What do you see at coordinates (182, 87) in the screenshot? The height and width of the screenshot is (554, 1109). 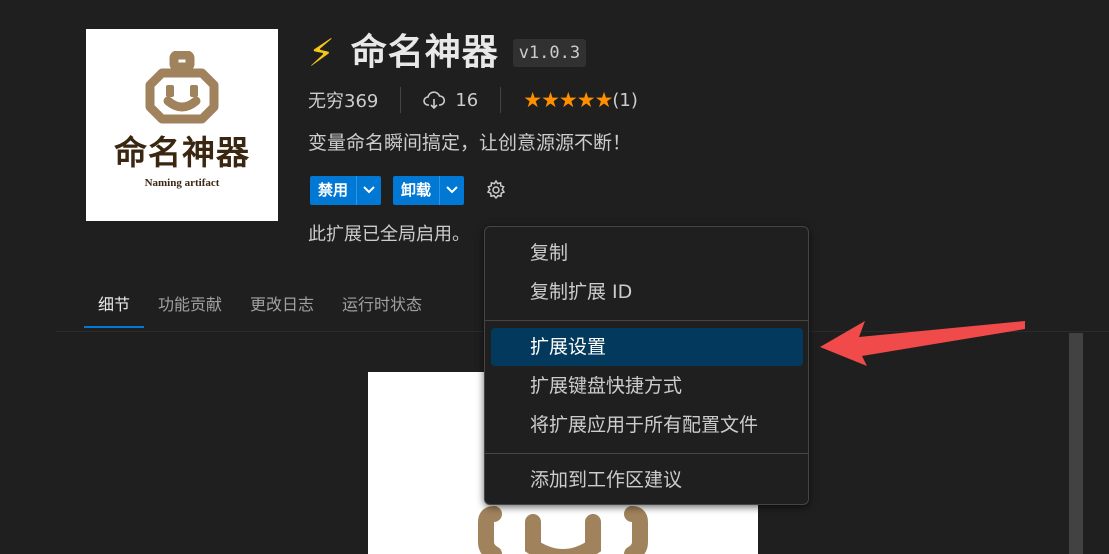 I see `robot-face-icon` at bounding box center [182, 87].